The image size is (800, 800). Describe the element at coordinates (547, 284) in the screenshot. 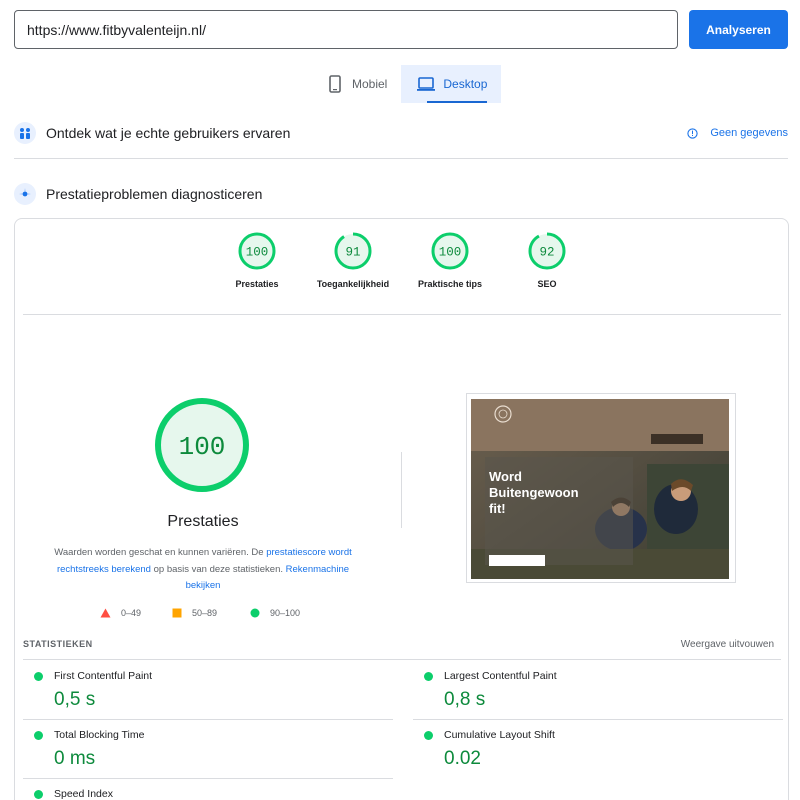

I see `gauge-label: SEO` at that location.